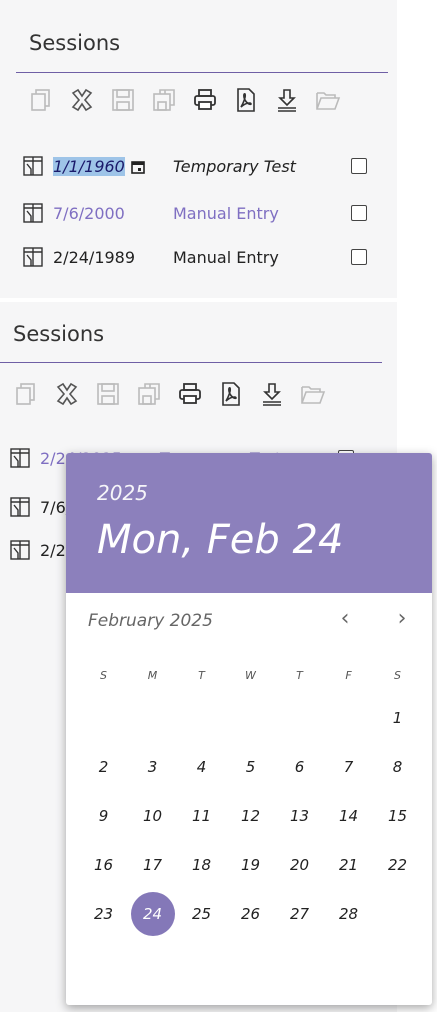 Image resolution: width=437 pixels, height=1012 pixels. I want to click on calendar-week: 9 10 11 12 13 14 15, so click(250, 815).